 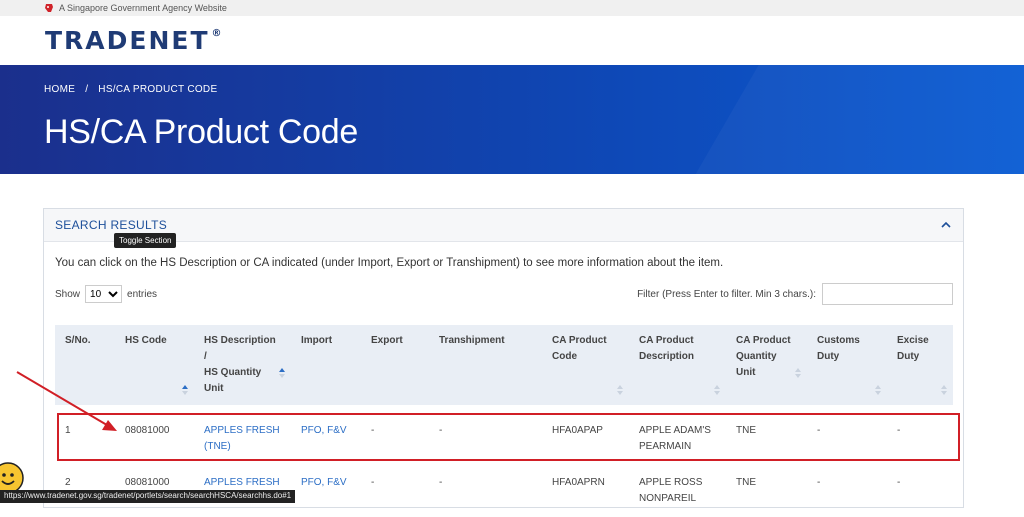 I want to click on site-header: TRADENET®, so click(x=512, y=40).